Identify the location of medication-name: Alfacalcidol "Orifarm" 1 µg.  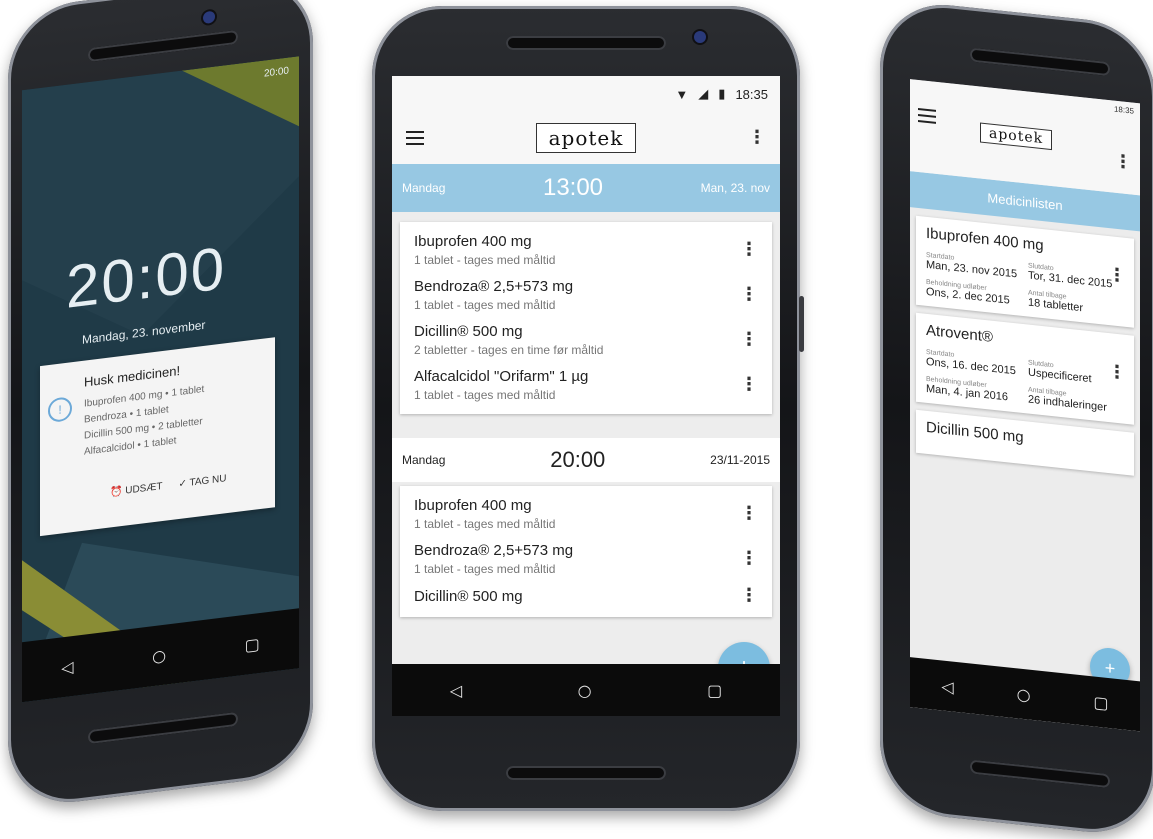
(501, 376).